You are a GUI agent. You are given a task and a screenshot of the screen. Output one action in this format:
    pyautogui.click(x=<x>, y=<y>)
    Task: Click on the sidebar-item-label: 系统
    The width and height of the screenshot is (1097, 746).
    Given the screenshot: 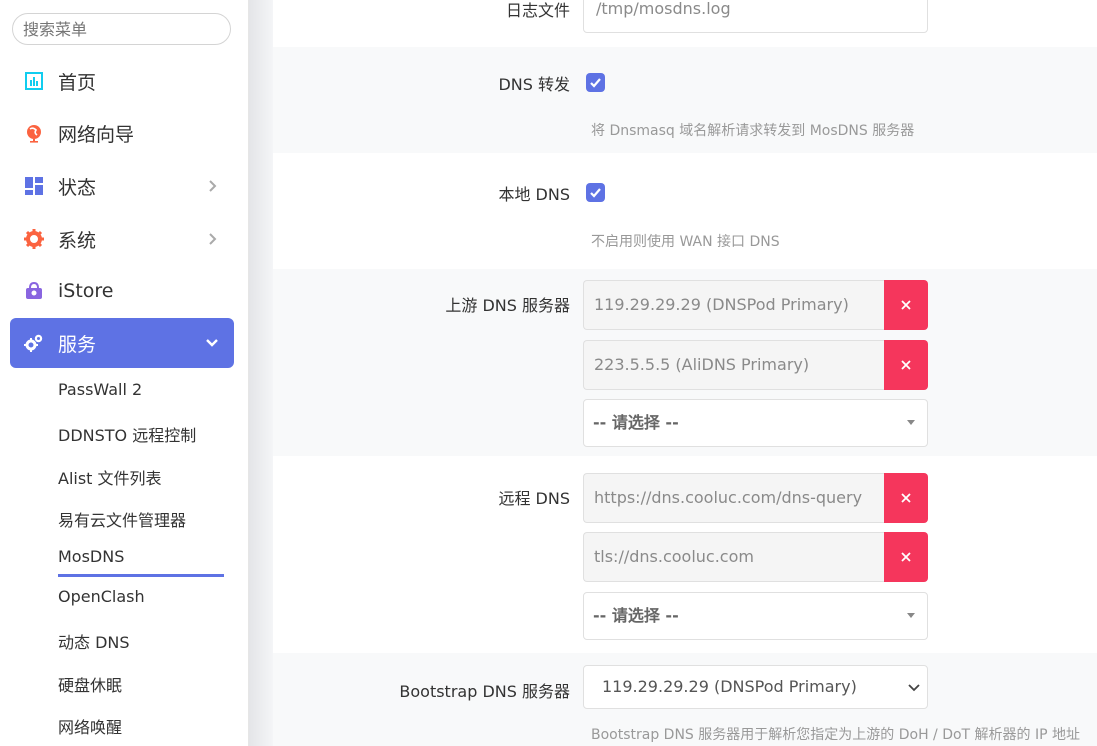 What is the action you would take?
    pyautogui.click(x=77, y=240)
    